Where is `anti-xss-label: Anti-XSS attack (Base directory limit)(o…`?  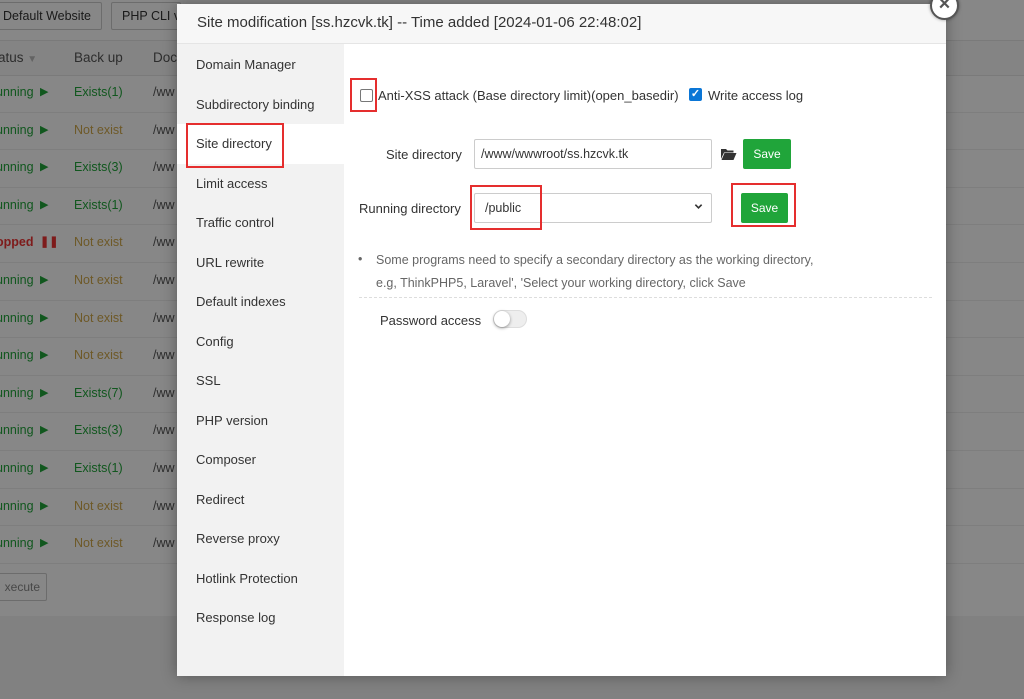 anti-xss-label: Anti-XSS attack (Base directory limit)(o… is located at coordinates (528, 95).